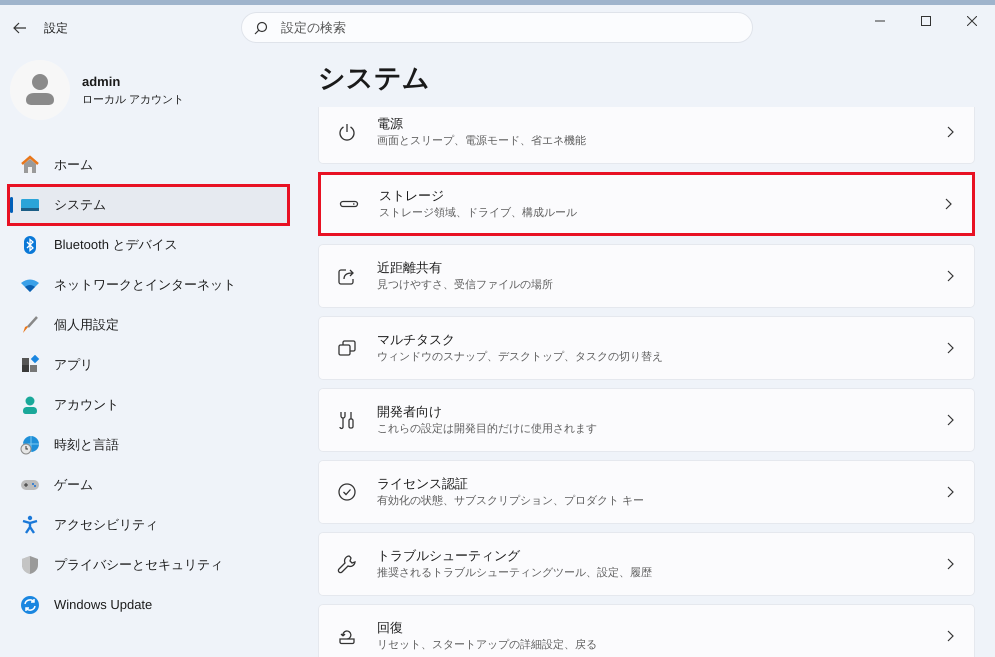 The width and height of the screenshot is (995, 657). What do you see at coordinates (487, 429) in the screenshot?
I see `card-description: これらの設定は開発目的だけに使用されます` at bounding box center [487, 429].